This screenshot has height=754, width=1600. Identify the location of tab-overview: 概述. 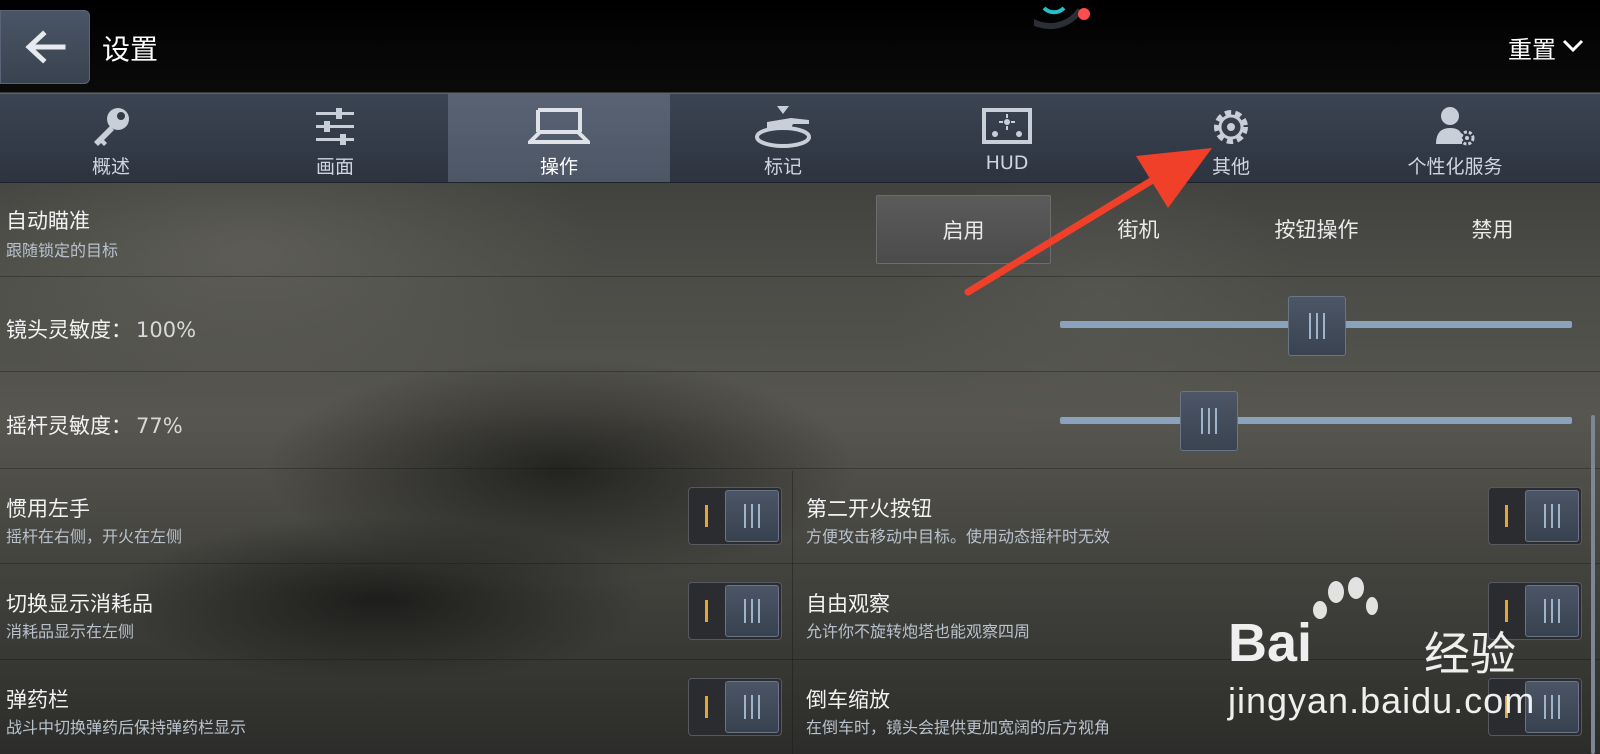
(111, 138).